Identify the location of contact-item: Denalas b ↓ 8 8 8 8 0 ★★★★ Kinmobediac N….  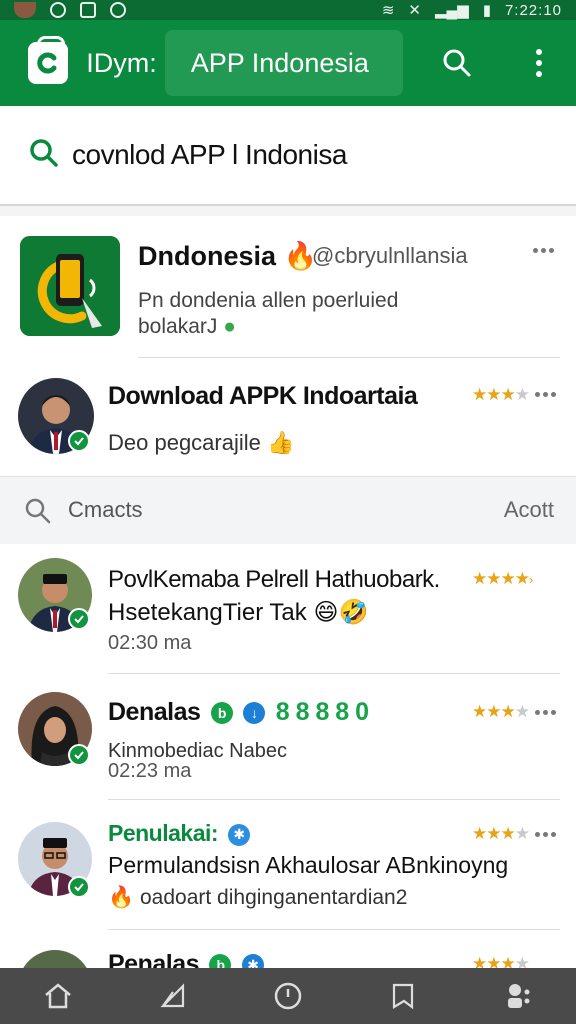
(288, 737).